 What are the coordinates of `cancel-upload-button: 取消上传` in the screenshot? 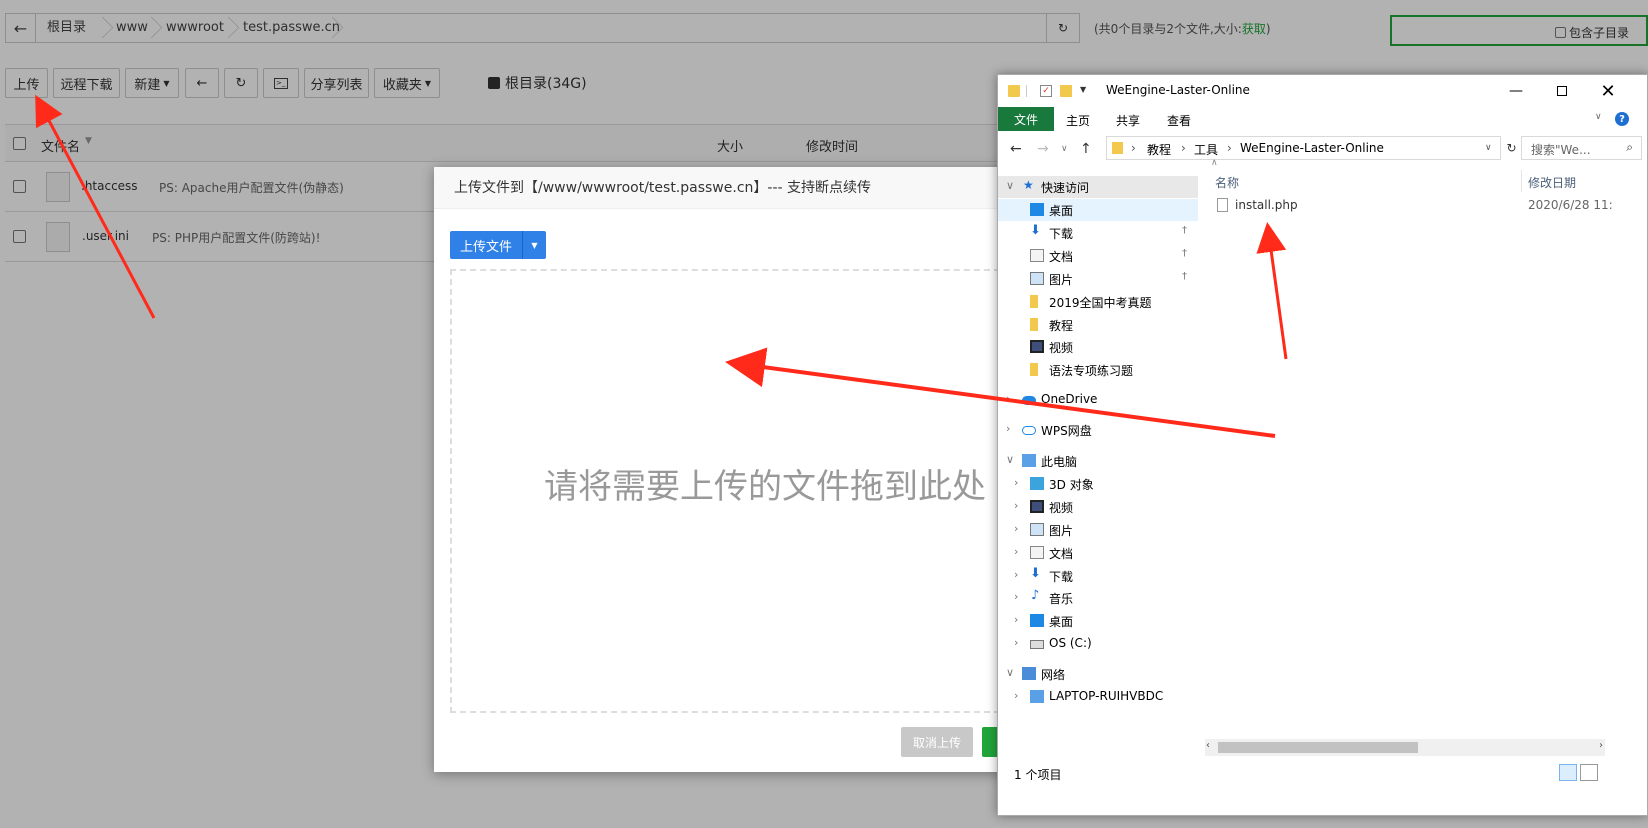 It's located at (937, 742).